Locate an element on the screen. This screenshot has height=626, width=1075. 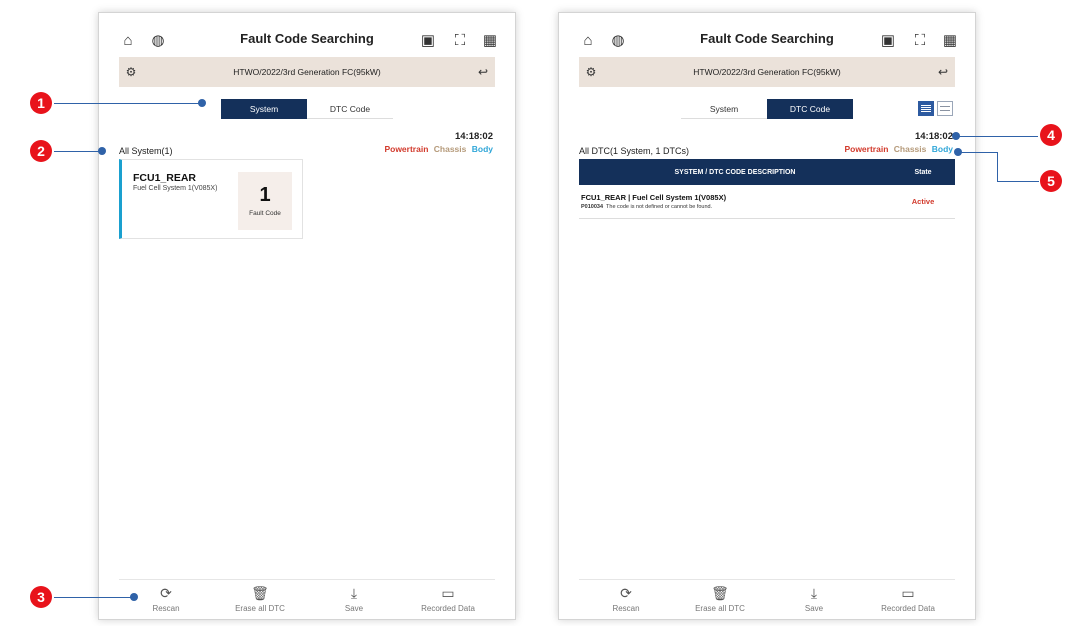
callout-line-5a is located at coordinates (979, 152).